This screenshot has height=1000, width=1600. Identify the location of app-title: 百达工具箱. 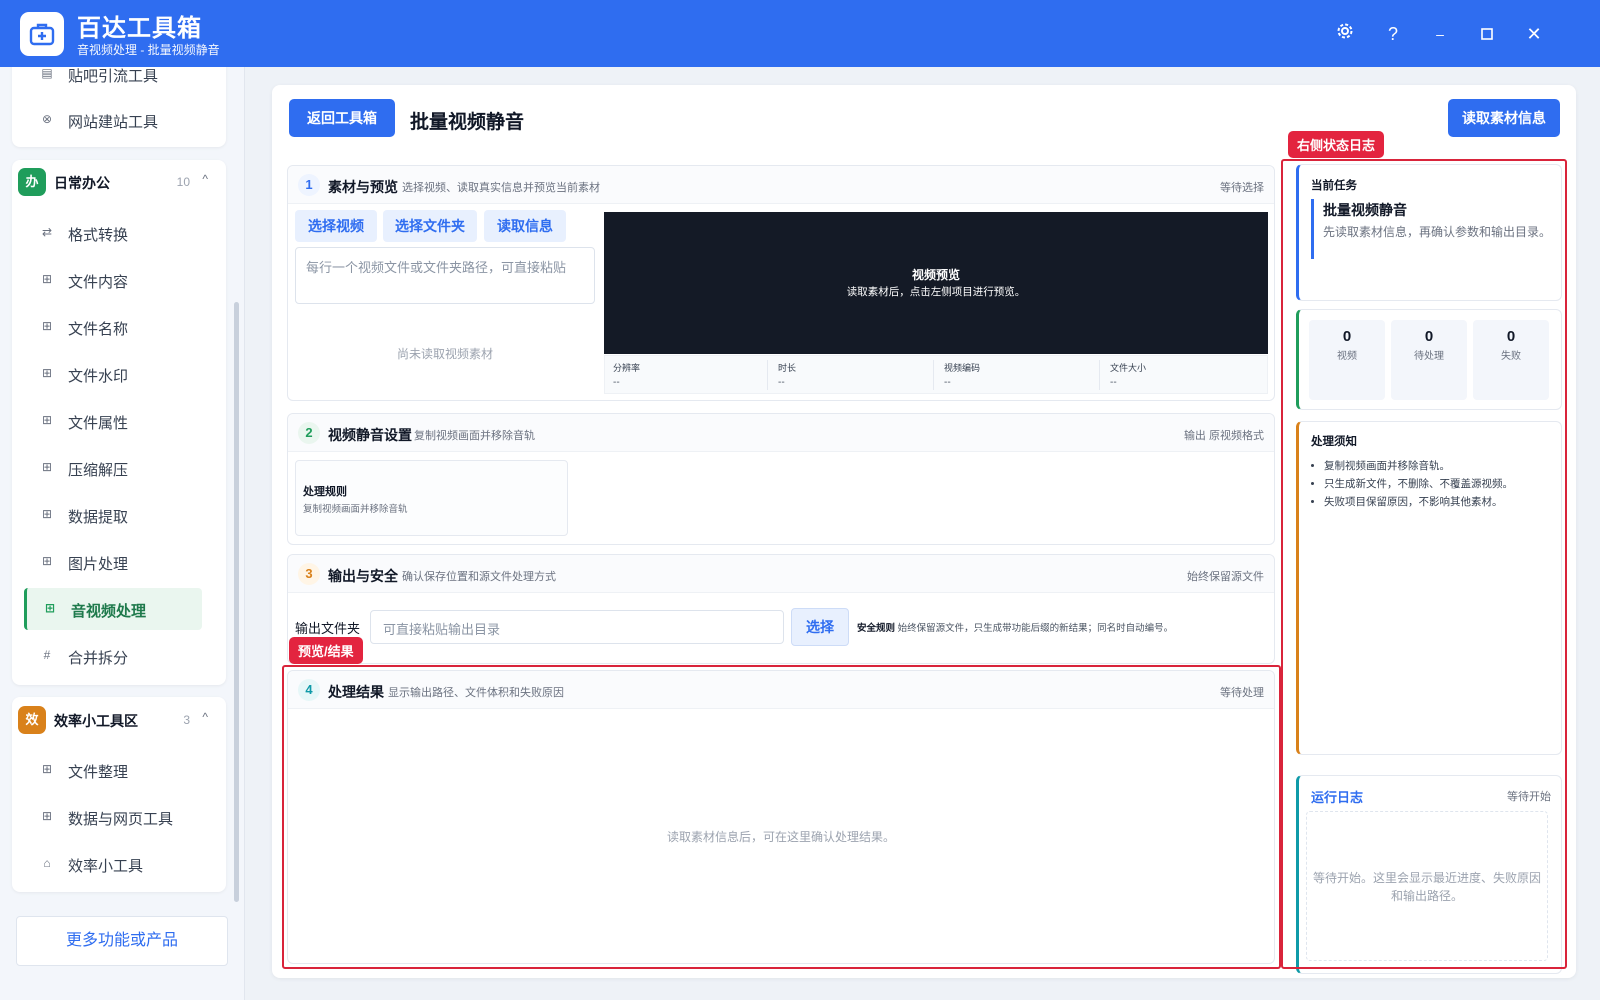
(139, 28).